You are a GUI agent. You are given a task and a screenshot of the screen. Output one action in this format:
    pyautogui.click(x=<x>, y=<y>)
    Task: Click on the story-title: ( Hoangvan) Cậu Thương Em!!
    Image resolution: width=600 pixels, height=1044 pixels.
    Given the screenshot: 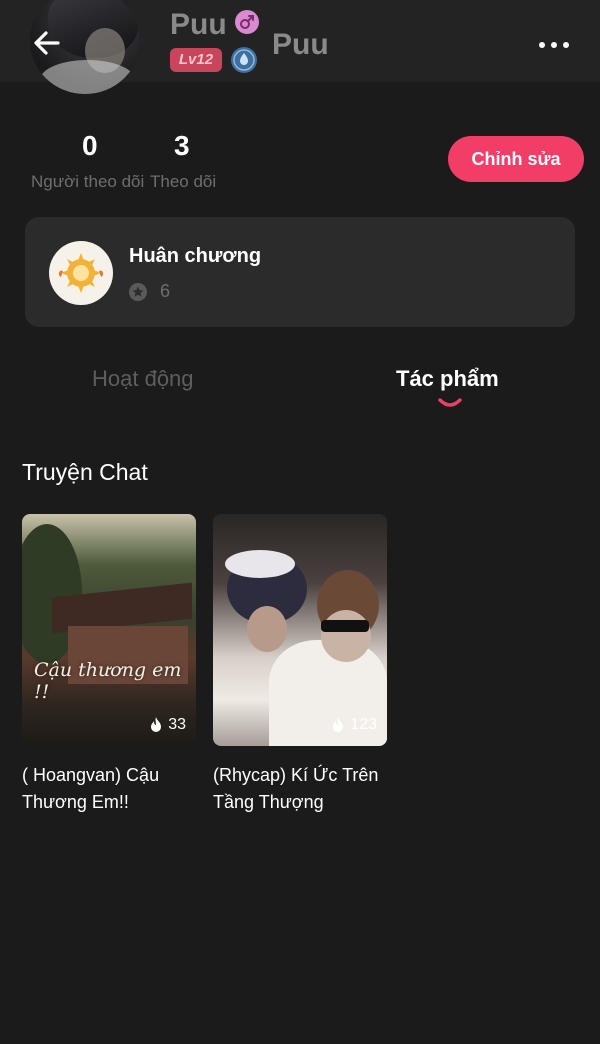 What is the action you would take?
    pyautogui.click(x=112, y=789)
    